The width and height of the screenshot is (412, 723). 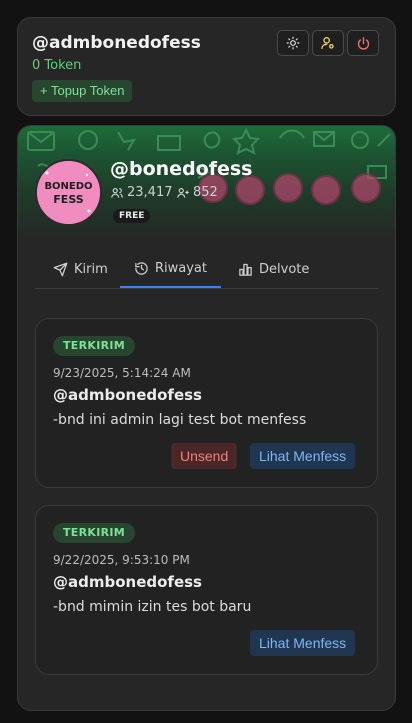 What do you see at coordinates (152, 607) in the screenshot?
I see `post-message: -bnd mimin izin tes bot baru` at bounding box center [152, 607].